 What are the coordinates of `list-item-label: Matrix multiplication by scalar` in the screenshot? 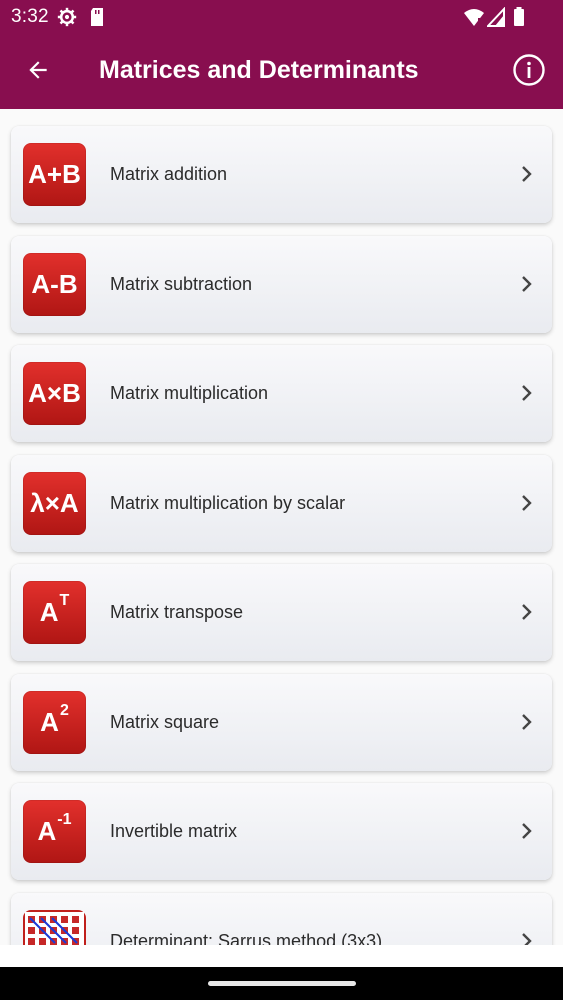 It's located at (228, 503).